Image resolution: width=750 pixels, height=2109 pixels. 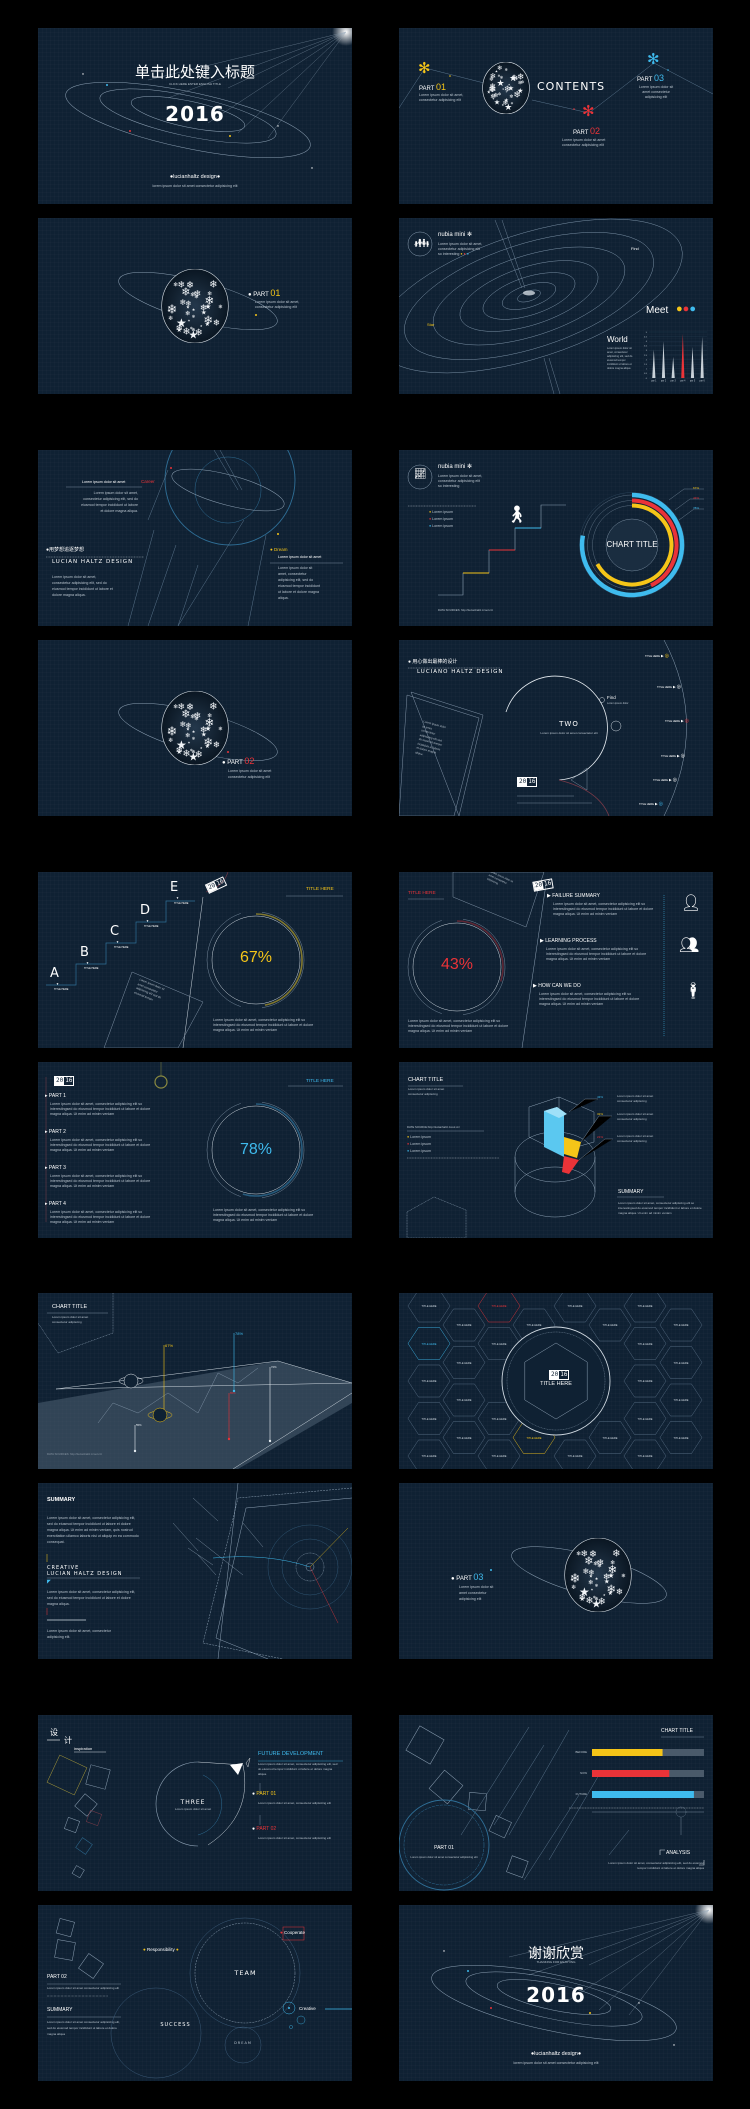 What do you see at coordinates (55, 1096) in the screenshot?
I see `part-heading: ▸ PART 1` at bounding box center [55, 1096].